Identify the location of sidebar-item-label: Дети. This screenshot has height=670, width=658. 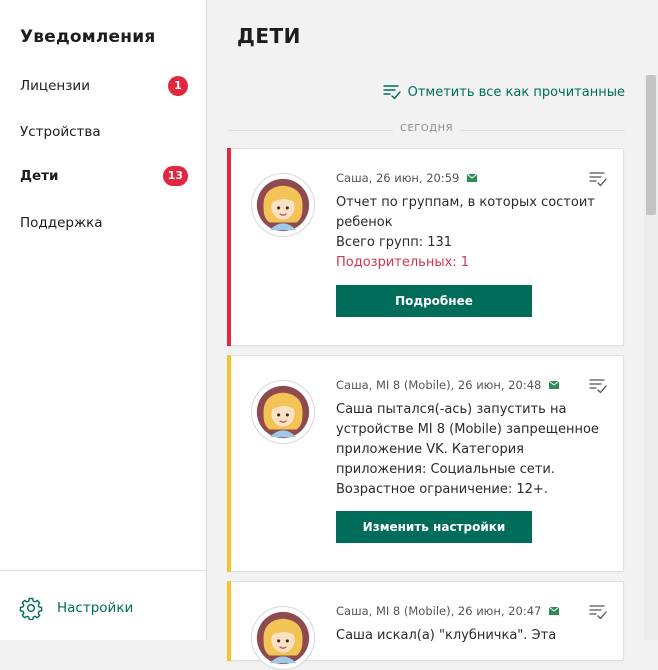
(39, 176).